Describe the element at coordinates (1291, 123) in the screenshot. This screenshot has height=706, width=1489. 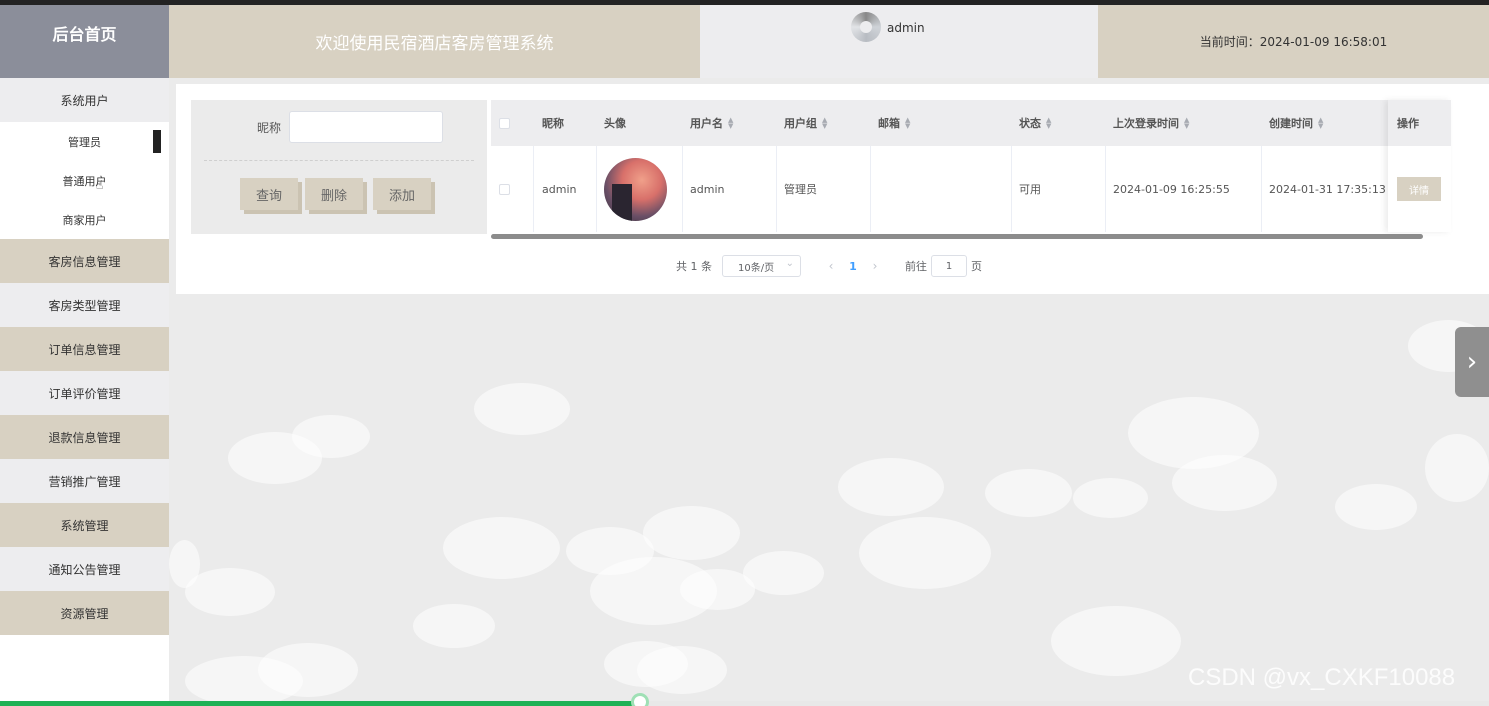
I see `header-label: 创建时间` at that location.